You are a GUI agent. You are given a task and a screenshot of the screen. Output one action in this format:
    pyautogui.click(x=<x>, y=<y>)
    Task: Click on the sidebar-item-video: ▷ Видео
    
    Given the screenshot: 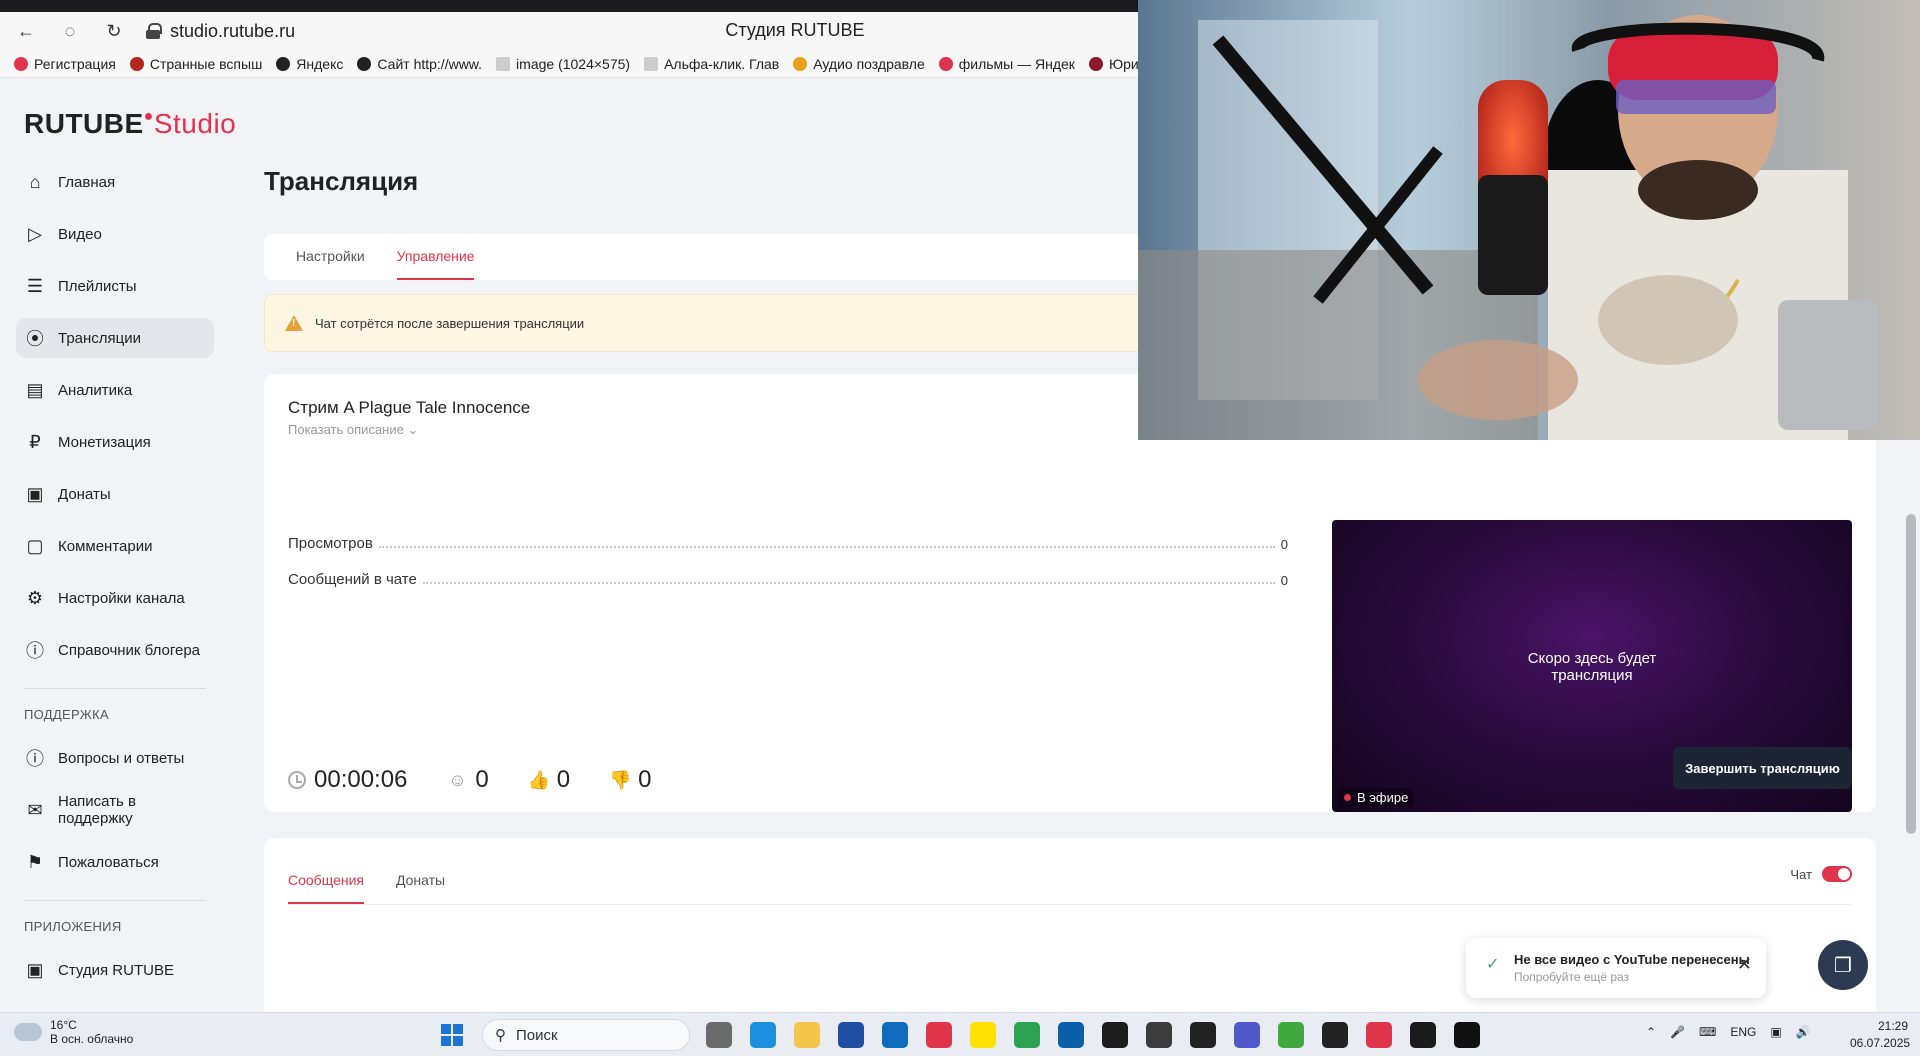 What is the action you would take?
    pyautogui.click(x=115, y=234)
    